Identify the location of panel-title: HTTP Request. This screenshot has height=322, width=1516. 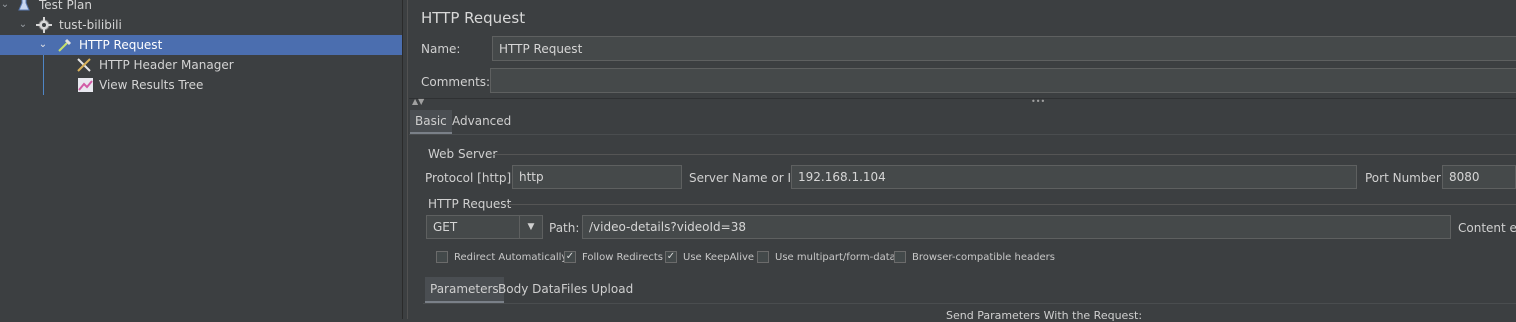
(473, 18).